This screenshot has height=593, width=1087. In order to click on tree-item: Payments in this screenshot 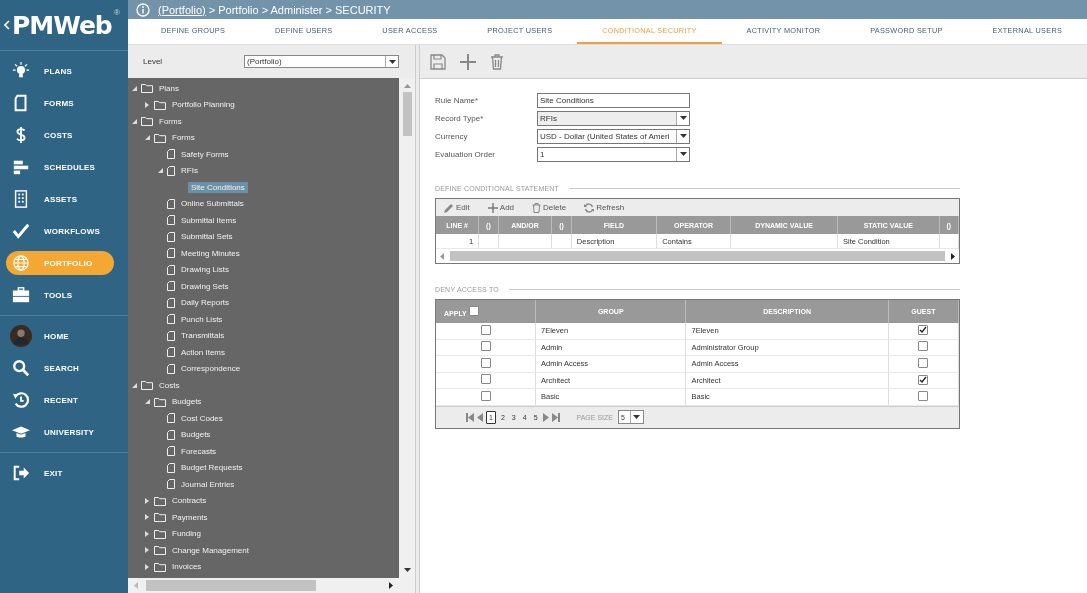, I will do `click(190, 517)`.